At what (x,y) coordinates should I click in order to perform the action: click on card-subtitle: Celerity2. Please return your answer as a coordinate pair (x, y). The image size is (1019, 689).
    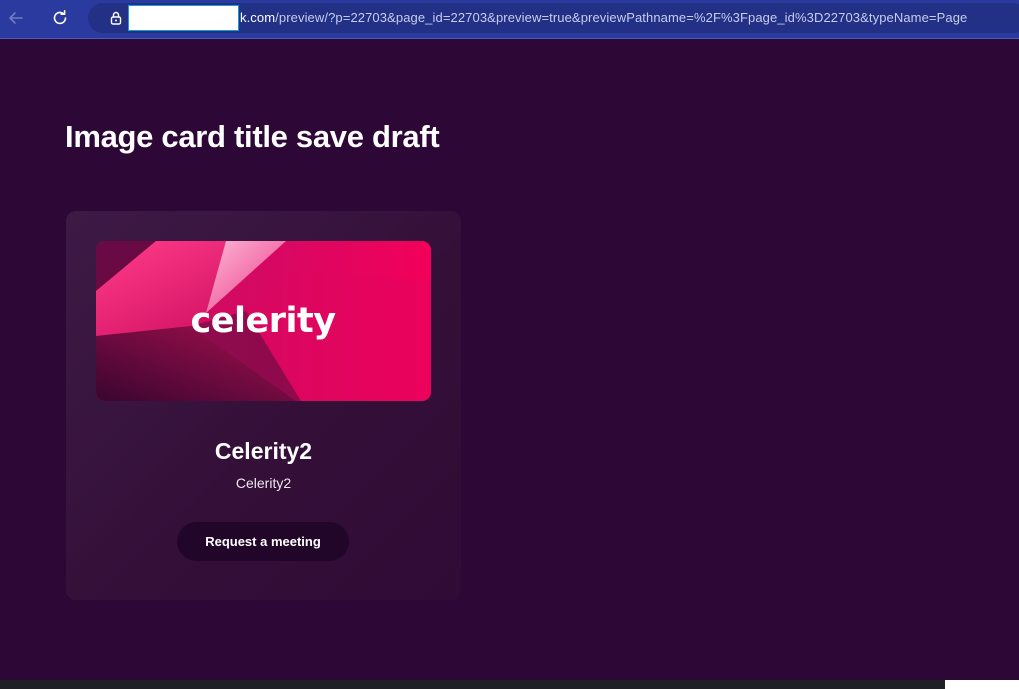
    Looking at the image, I should click on (263, 483).